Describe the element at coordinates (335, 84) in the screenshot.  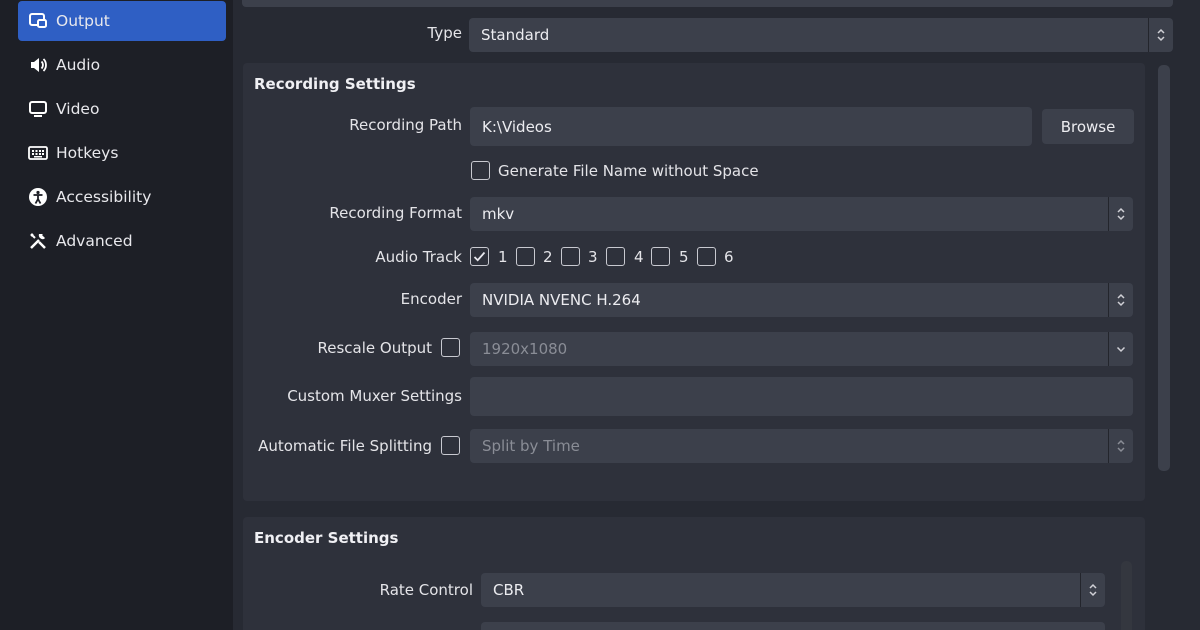
I see `recording-settings-title: Recording Settings` at that location.